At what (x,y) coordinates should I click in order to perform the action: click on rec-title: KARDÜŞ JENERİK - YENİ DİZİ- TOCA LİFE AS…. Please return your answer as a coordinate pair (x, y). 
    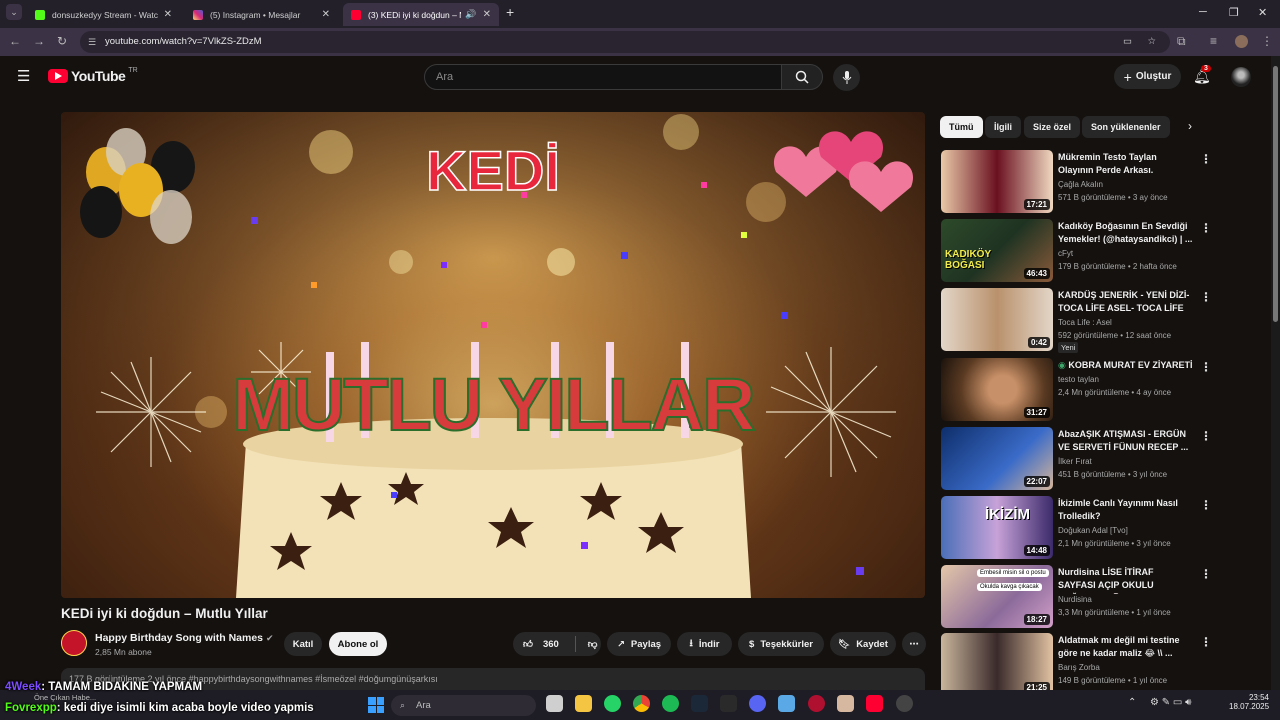
    Looking at the image, I should click on (1125, 303).